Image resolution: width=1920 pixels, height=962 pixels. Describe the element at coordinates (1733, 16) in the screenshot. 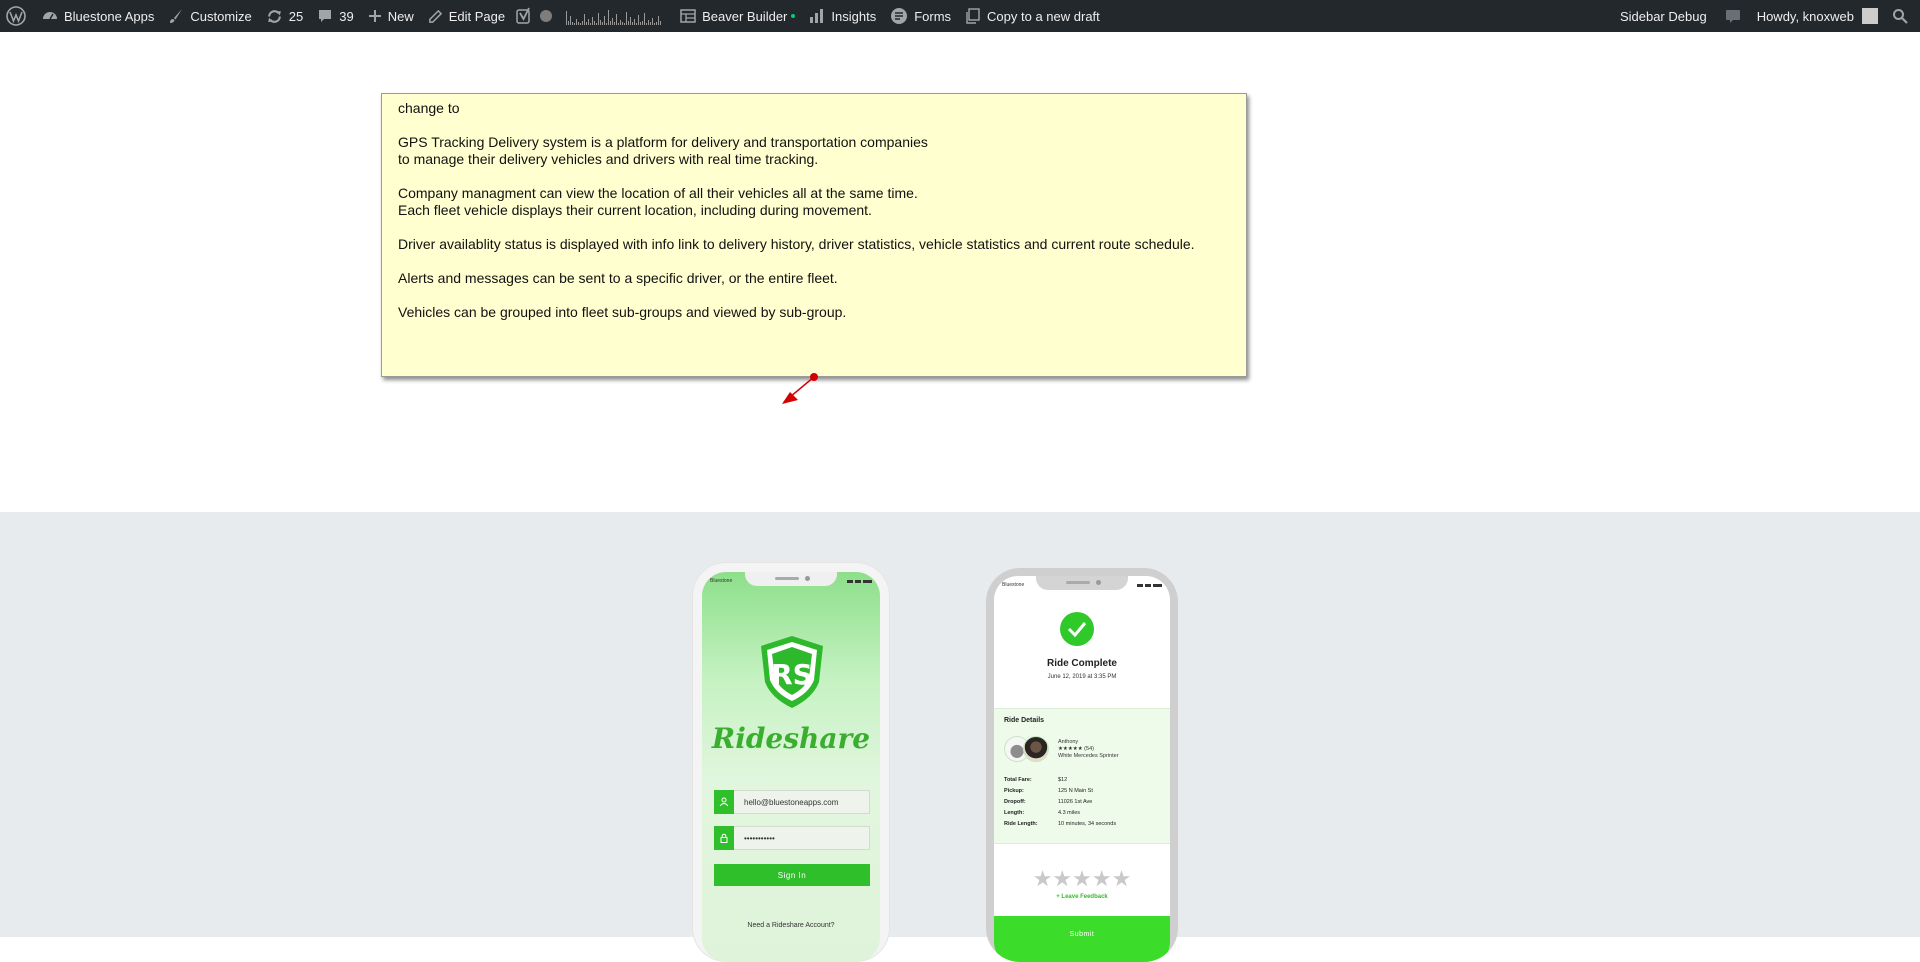

I see `notification-icon` at that location.